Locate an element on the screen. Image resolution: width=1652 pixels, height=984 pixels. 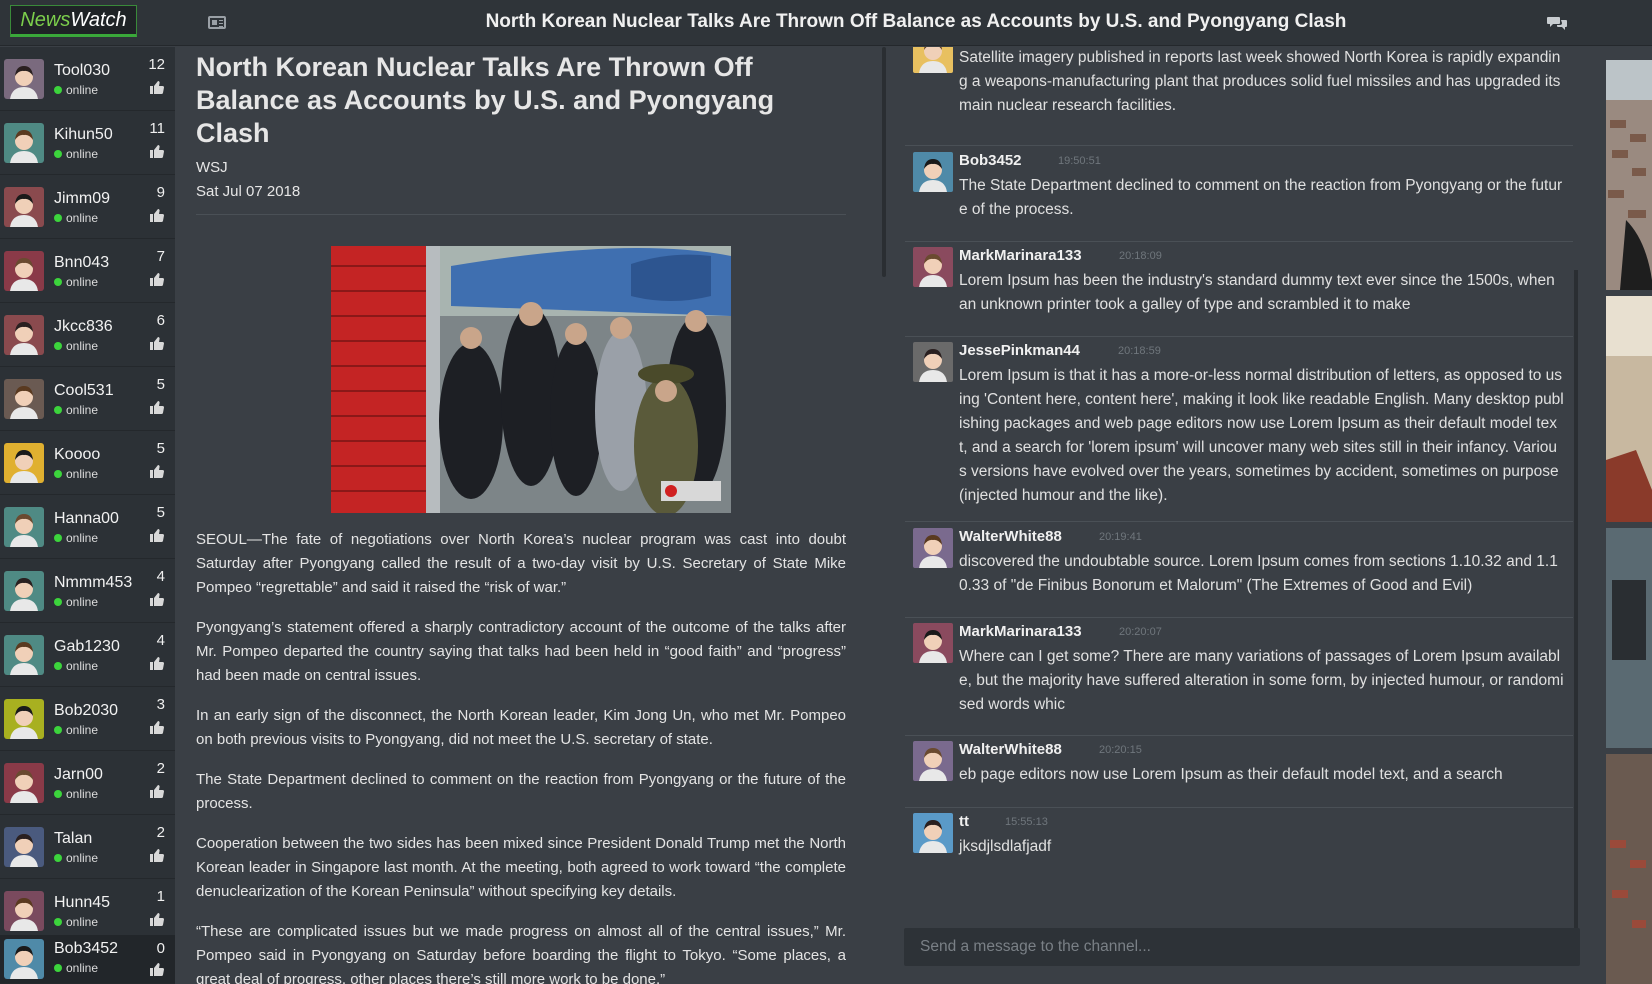
like-count: 0 is located at coordinates (160, 948).